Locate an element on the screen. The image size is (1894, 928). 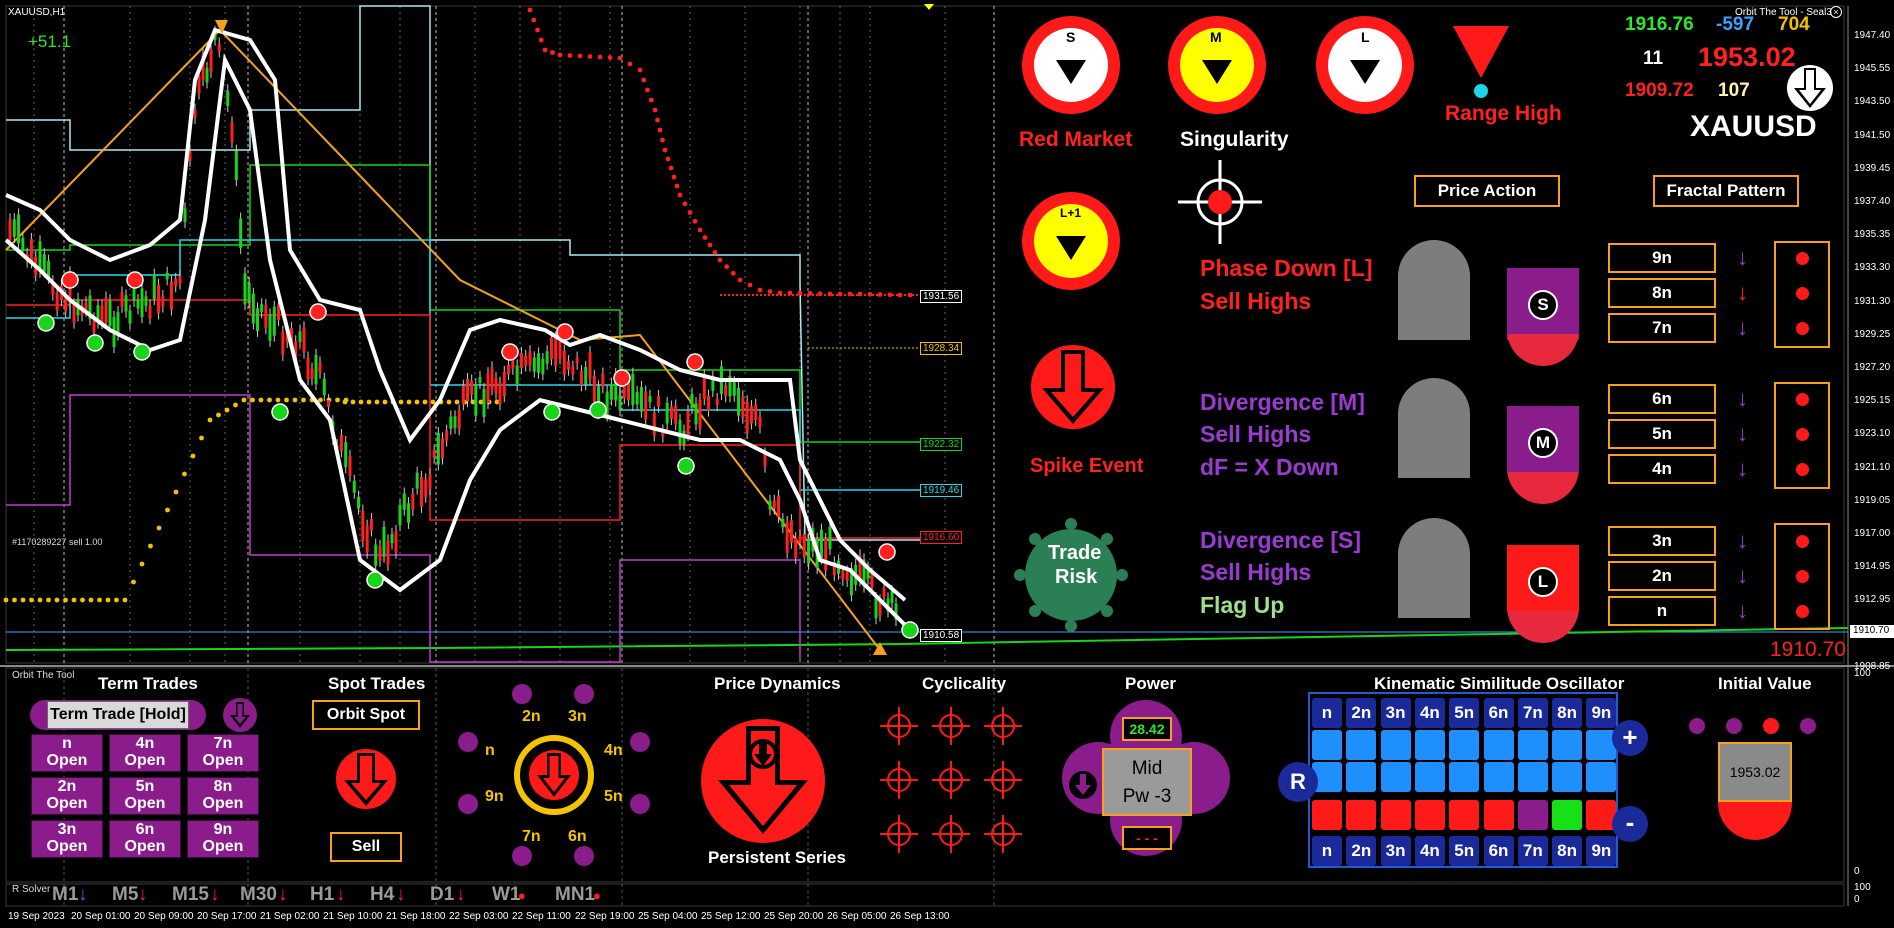
price-tick: 1919.05 is located at coordinates (1872, 500).